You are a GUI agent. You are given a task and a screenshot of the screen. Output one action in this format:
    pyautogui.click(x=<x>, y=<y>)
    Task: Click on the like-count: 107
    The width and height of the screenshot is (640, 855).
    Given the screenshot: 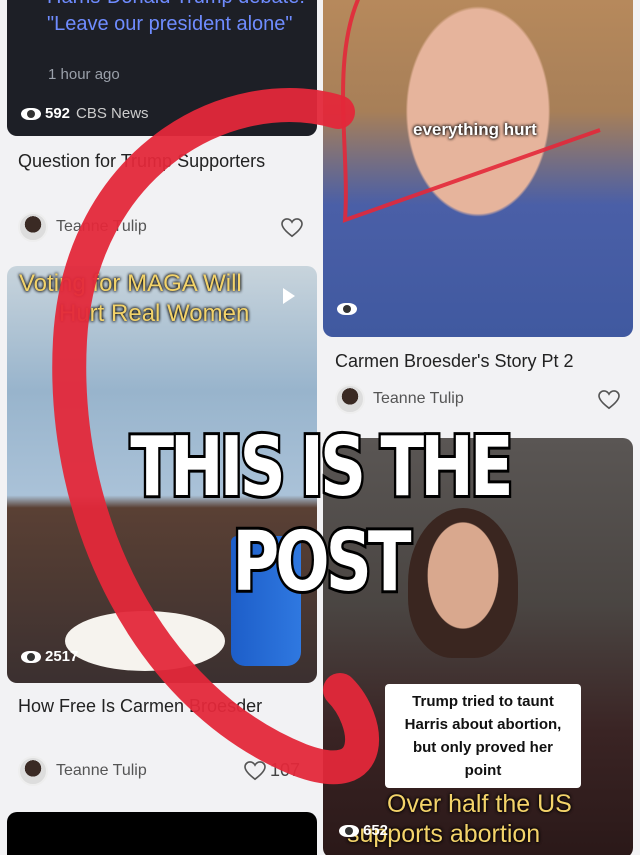 What is the action you would take?
    pyautogui.click(x=285, y=770)
    